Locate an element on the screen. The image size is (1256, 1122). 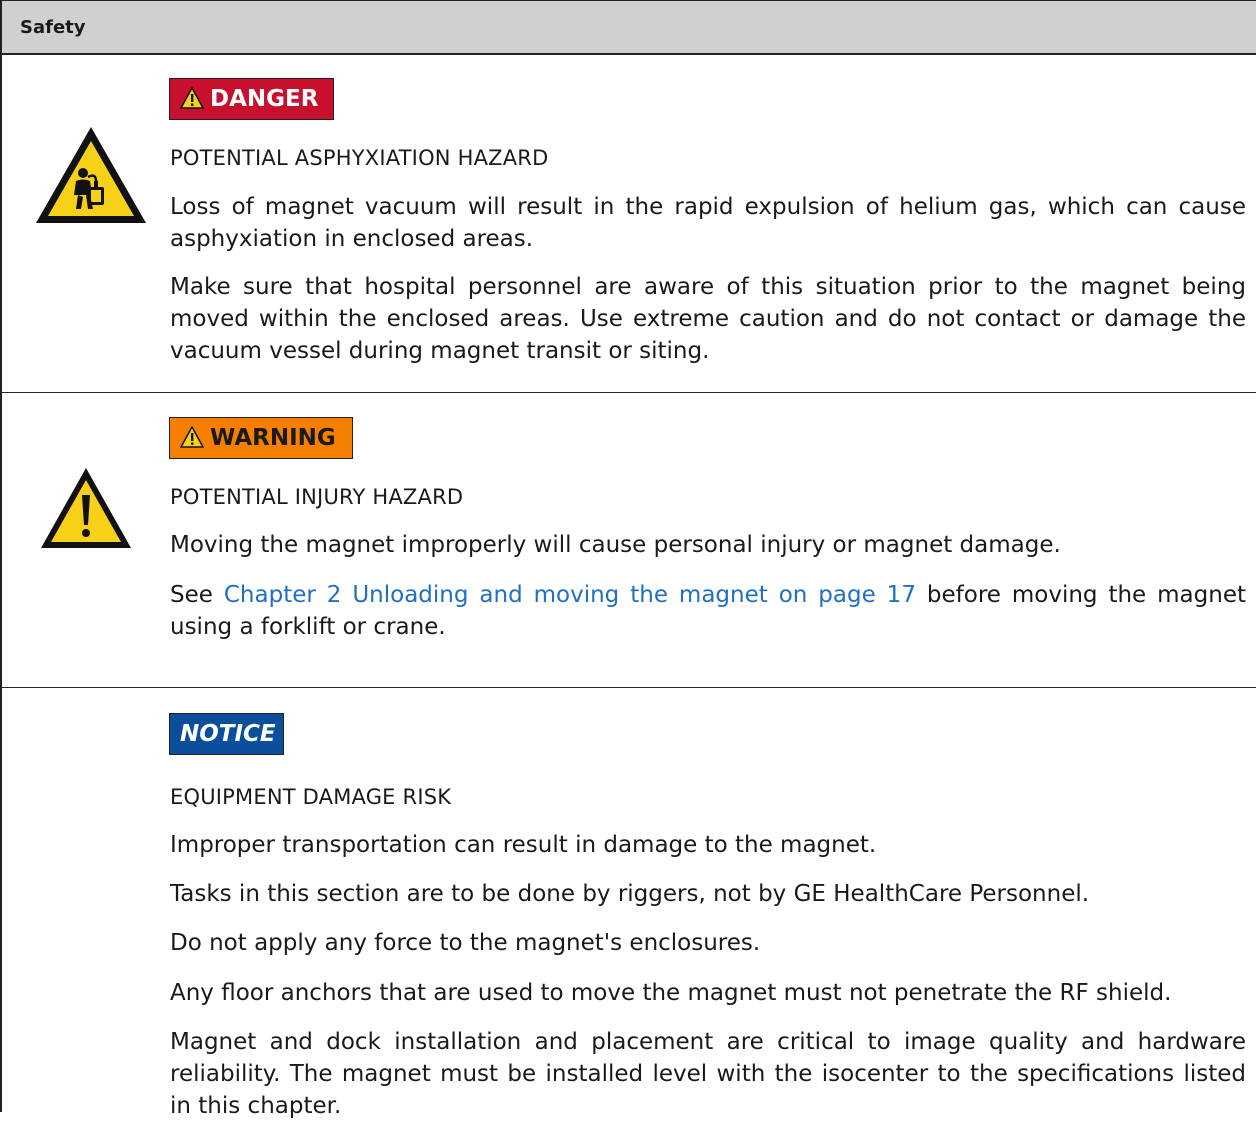
general-warning-icon is located at coordinates (86, 508).